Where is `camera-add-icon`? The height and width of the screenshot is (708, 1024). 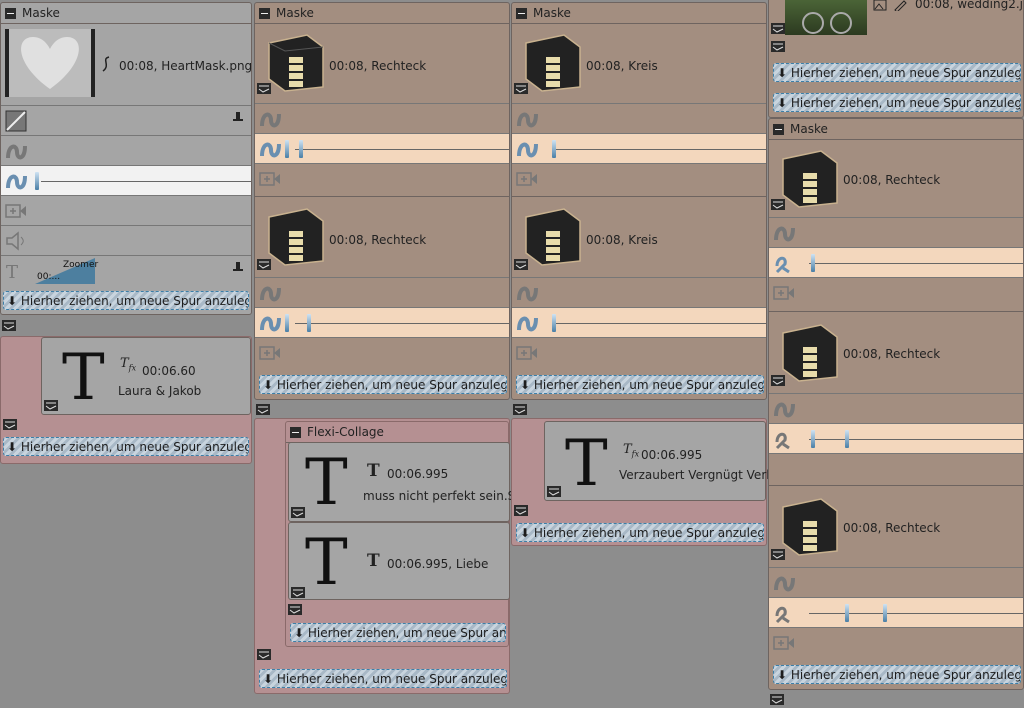 camera-add-icon is located at coordinates (526, 179).